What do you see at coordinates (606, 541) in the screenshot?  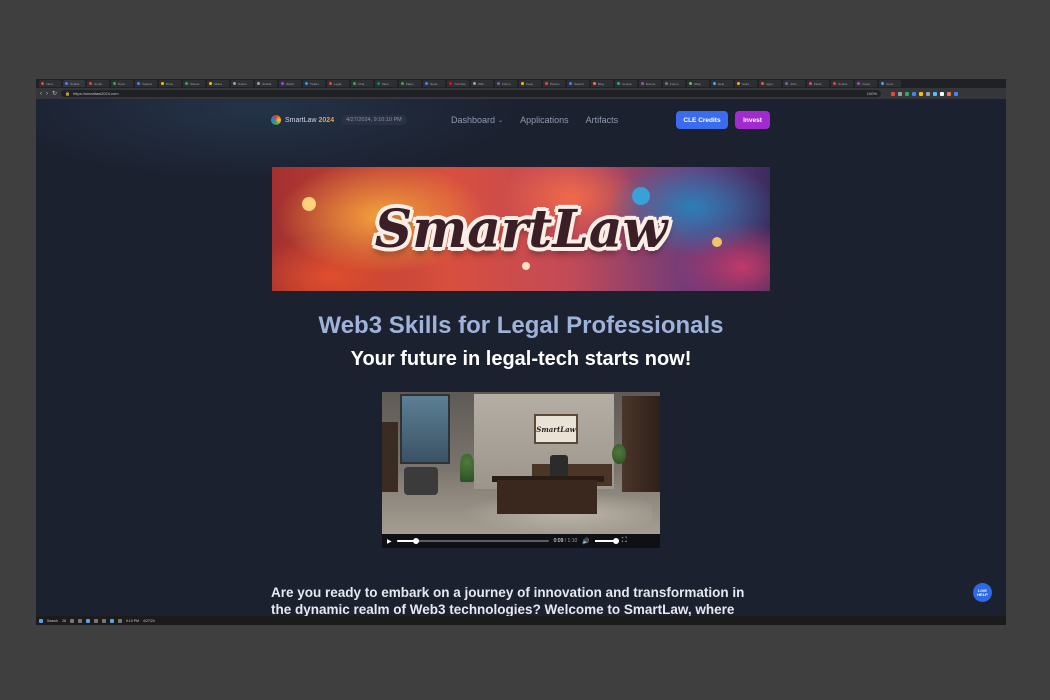 I see `volume-slider` at bounding box center [606, 541].